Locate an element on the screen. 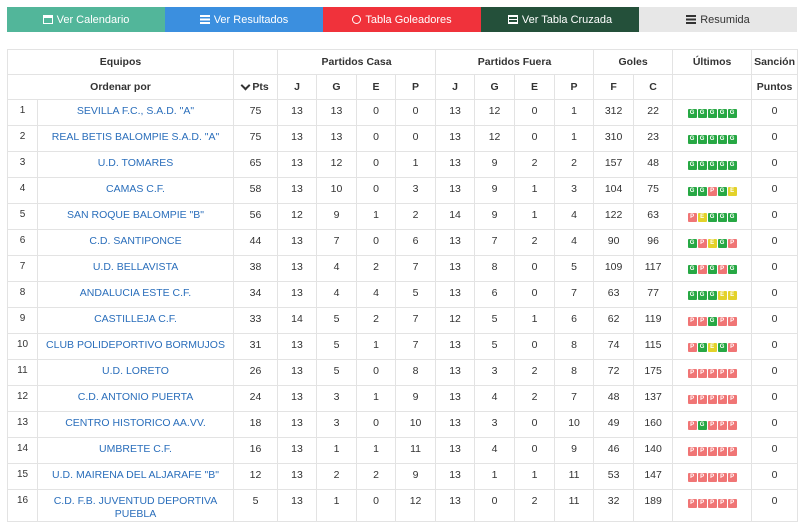 The height and width of the screenshot is (524, 800). team-link: U.D. LORETO is located at coordinates (135, 371).